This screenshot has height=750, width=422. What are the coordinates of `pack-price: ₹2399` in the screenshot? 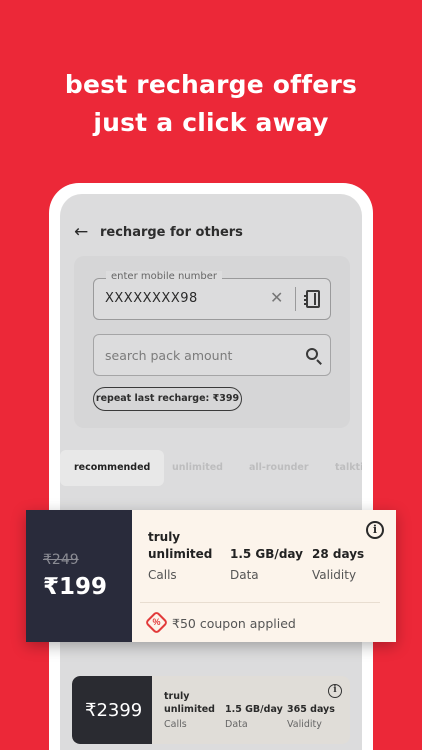 It's located at (114, 710).